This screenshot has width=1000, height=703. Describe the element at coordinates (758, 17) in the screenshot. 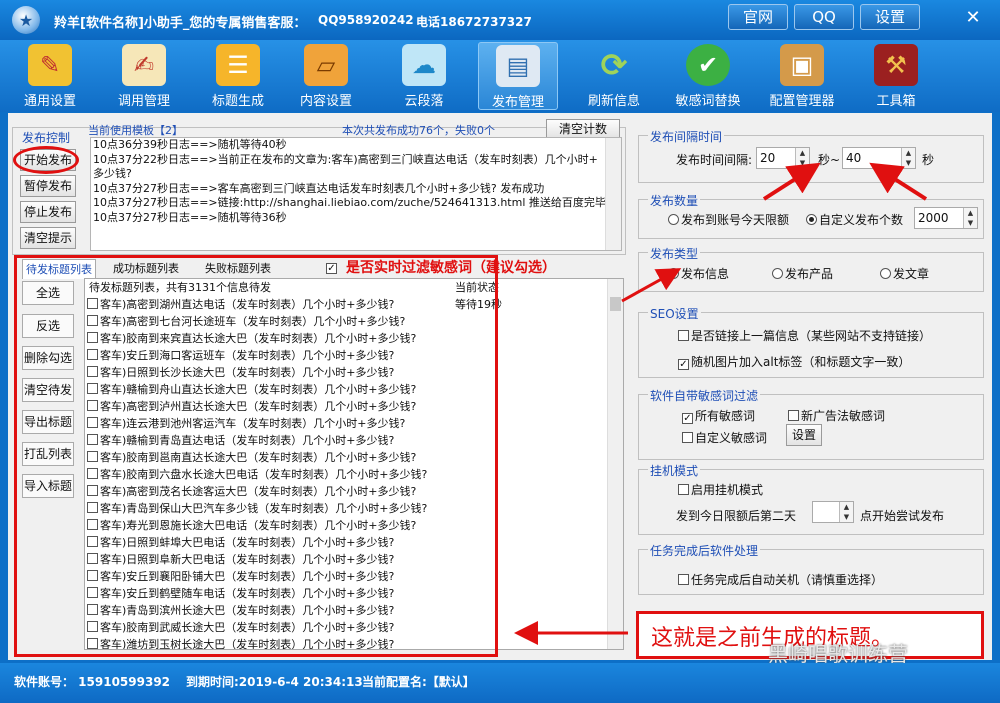

I see `official-site-button: 官网` at that location.